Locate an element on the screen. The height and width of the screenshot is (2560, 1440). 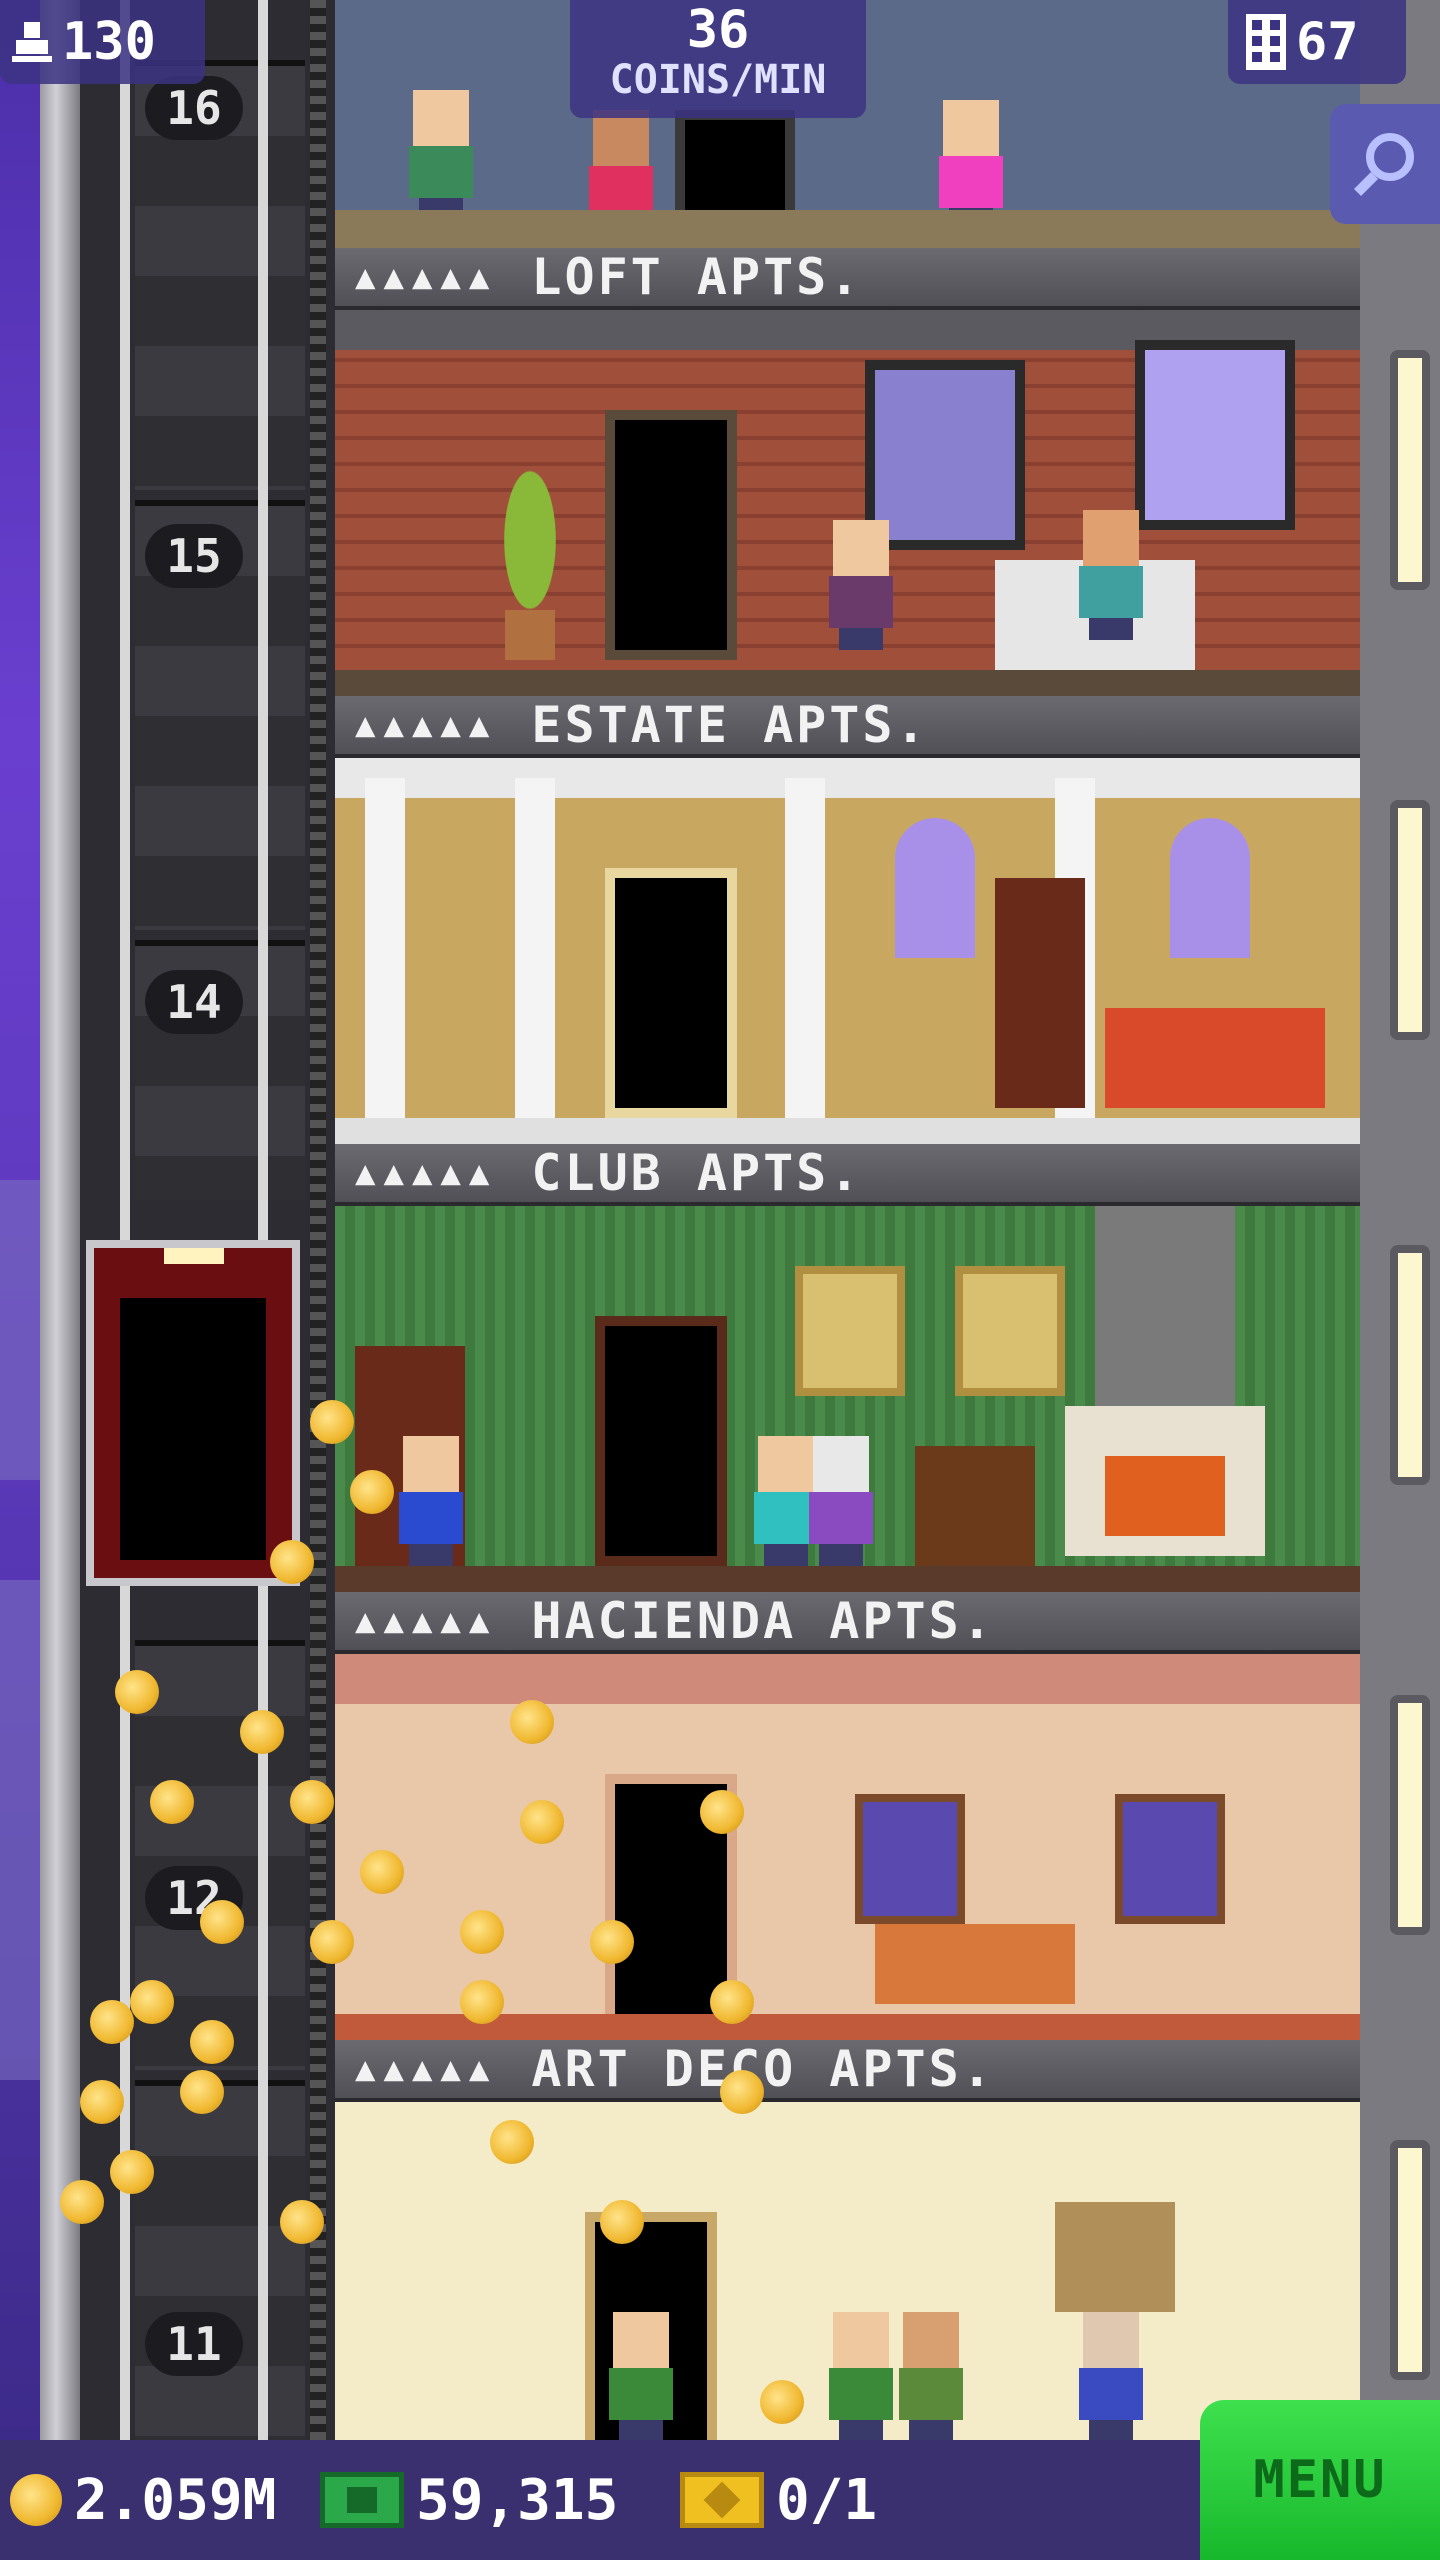
menu-button: MENU is located at coordinates (1320, 2480).